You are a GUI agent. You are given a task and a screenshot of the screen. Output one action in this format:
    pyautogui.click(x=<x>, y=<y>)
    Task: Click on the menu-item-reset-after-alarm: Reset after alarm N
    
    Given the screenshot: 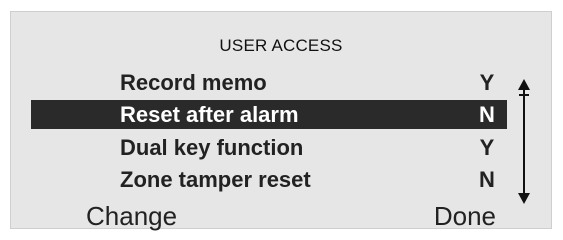 What is the action you would take?
    pyautogui.click(x=269, y=114)
    